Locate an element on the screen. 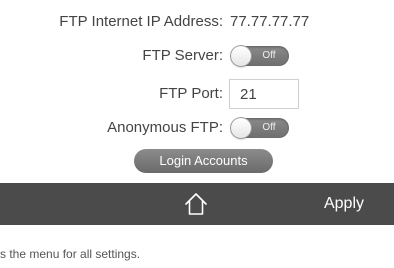 The width and height of the screenshot is (394, 268). ftp-port-row: FTP Port: is located at coordinates (197, 94).